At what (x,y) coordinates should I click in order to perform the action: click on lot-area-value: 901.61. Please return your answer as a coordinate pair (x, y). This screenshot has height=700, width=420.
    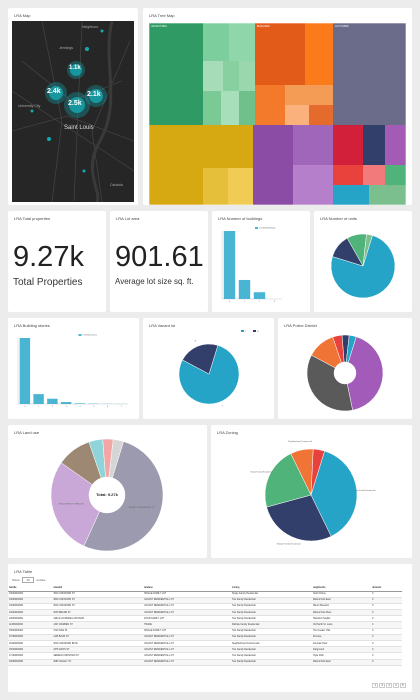
    Looking at the image, I should click on (159, 257).